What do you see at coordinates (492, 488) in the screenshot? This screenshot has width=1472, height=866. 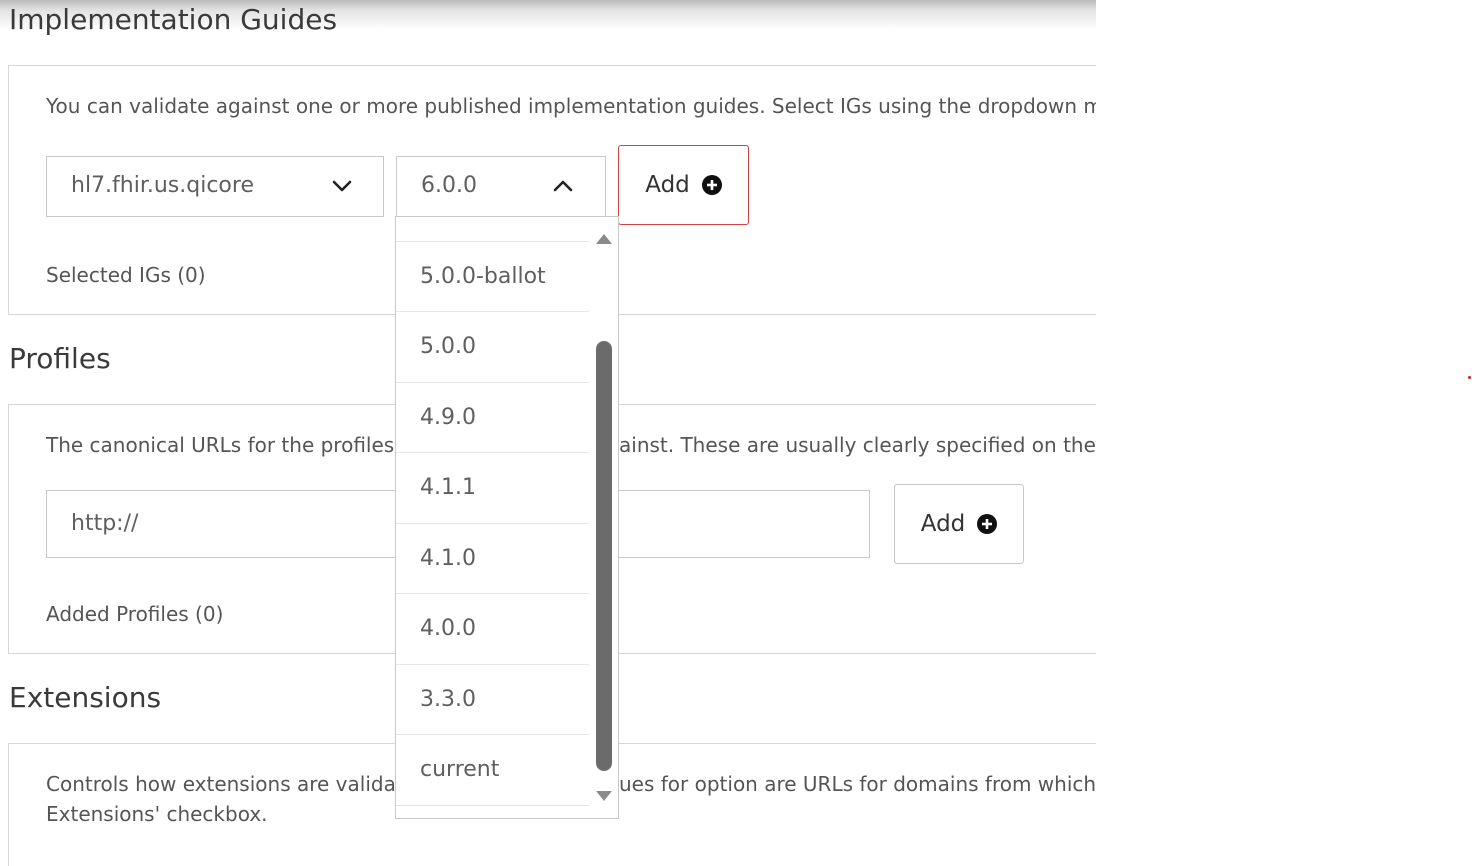 I see `version-option: 4.1.1` at bounding box center [492, 488].